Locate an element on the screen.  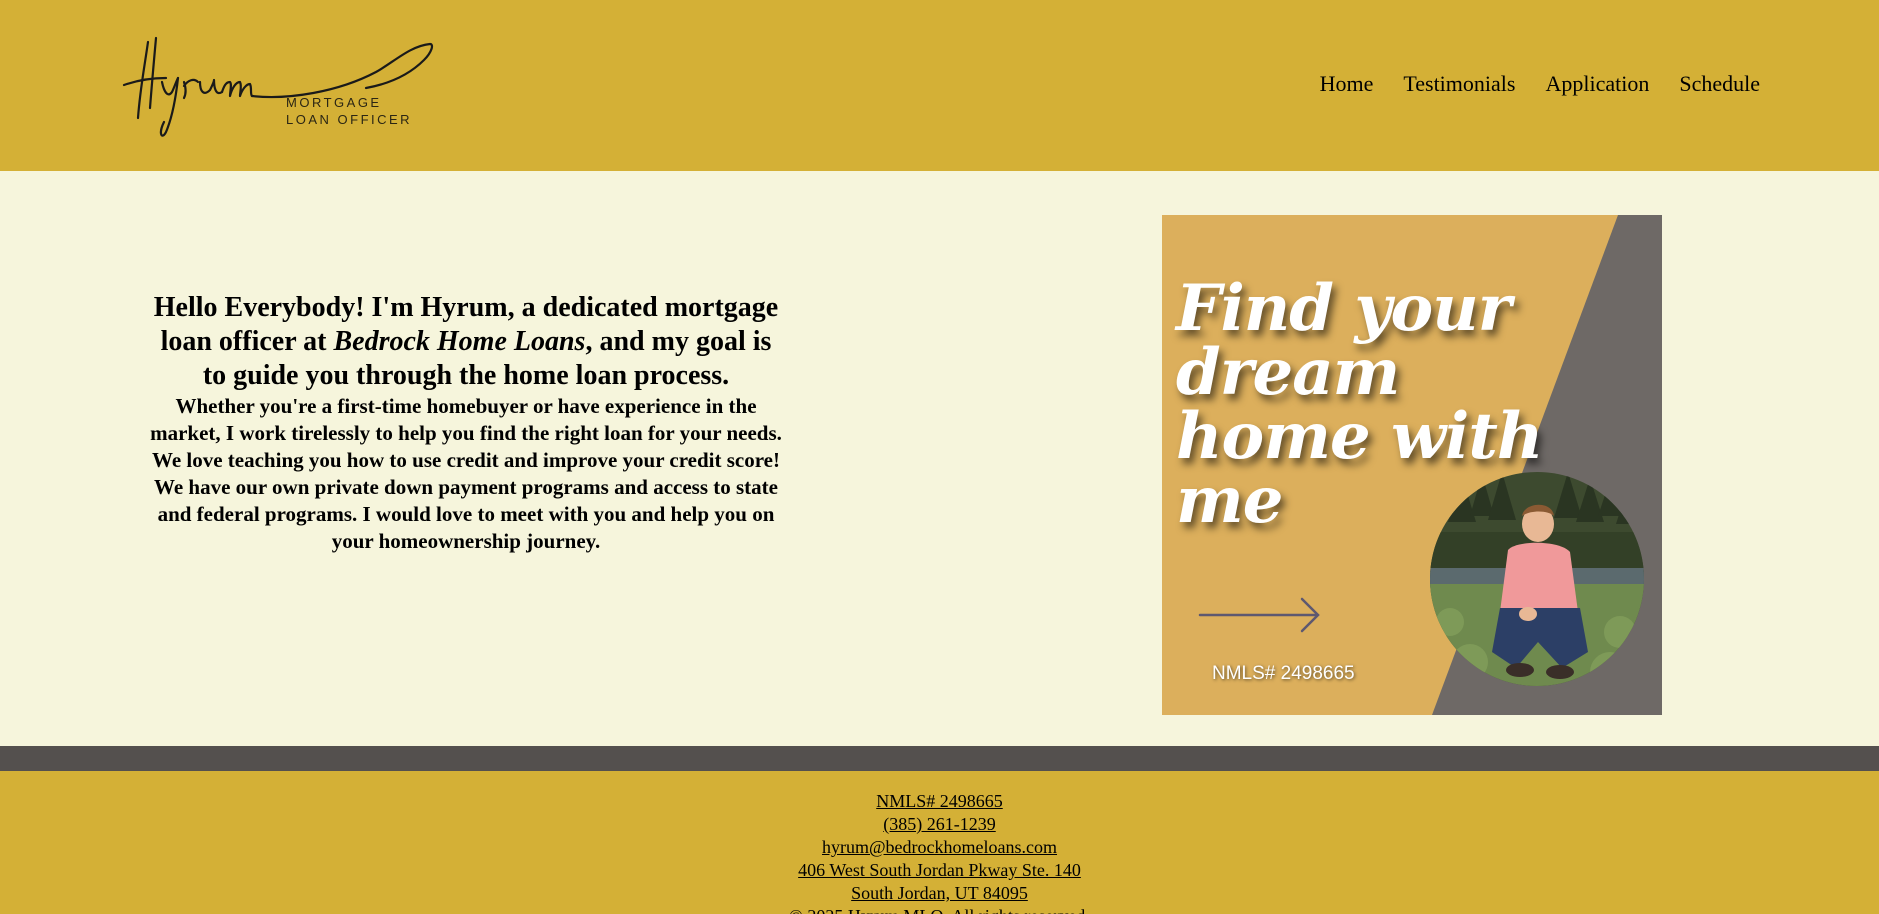
nav-schedule: Schedule is located at coordinates (1719, 84).